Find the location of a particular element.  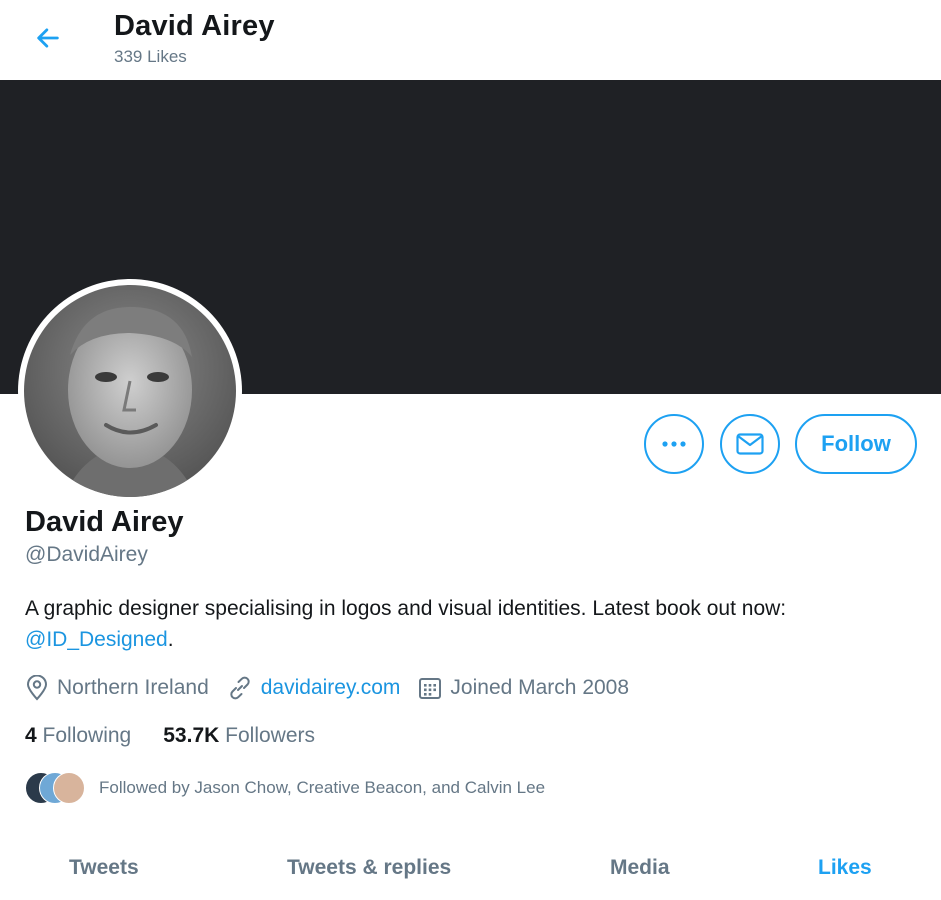

message-button is located at coordinates (750, 444).